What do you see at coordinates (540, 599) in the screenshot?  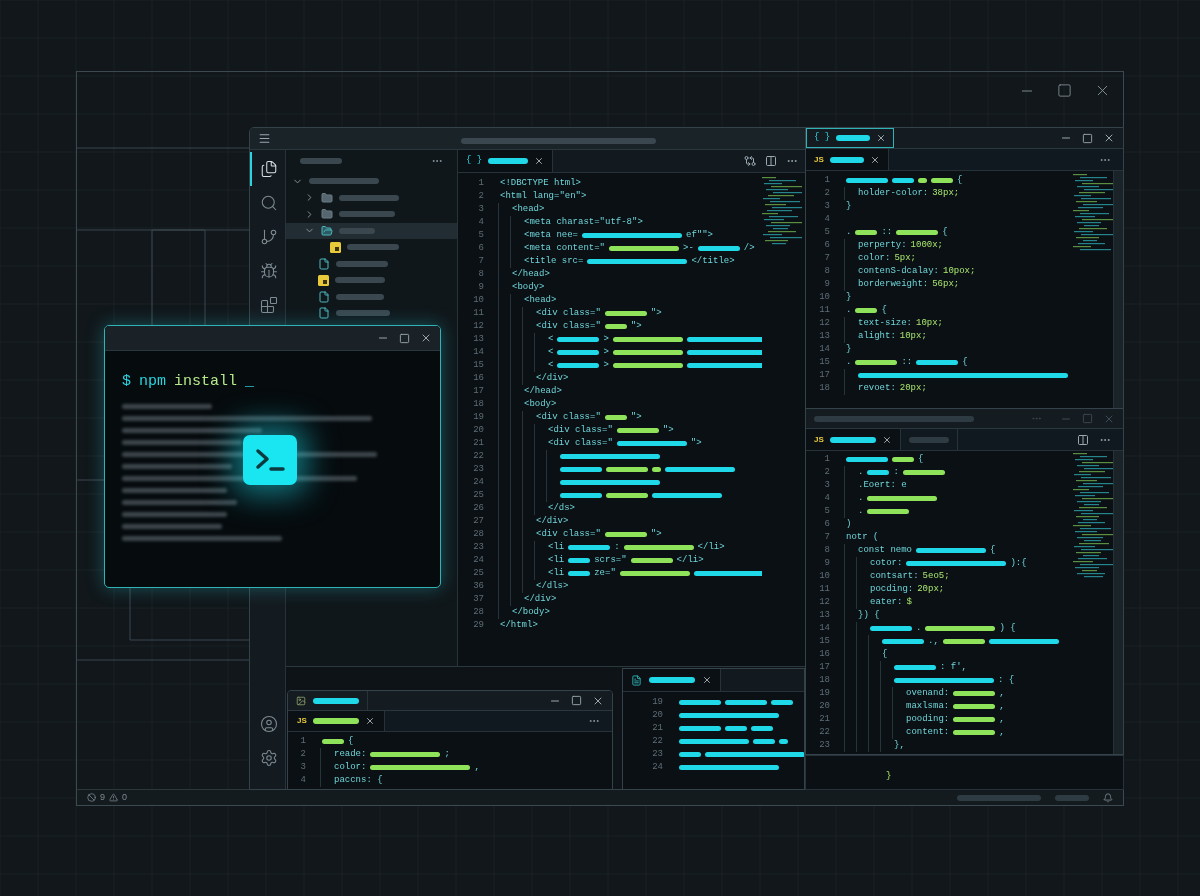 I see `code-text: </div>` at bounding box center [540, 599].